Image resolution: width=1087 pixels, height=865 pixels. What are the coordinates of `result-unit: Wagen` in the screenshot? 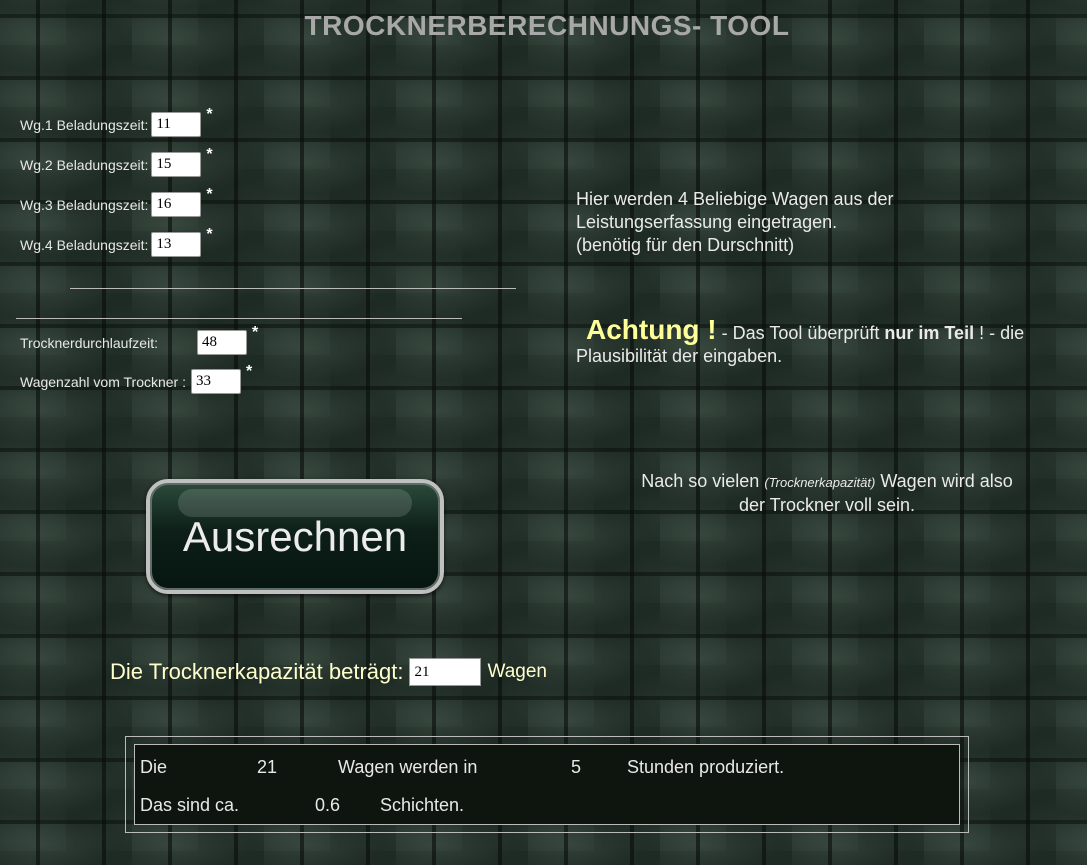 It's located at (517, 671).